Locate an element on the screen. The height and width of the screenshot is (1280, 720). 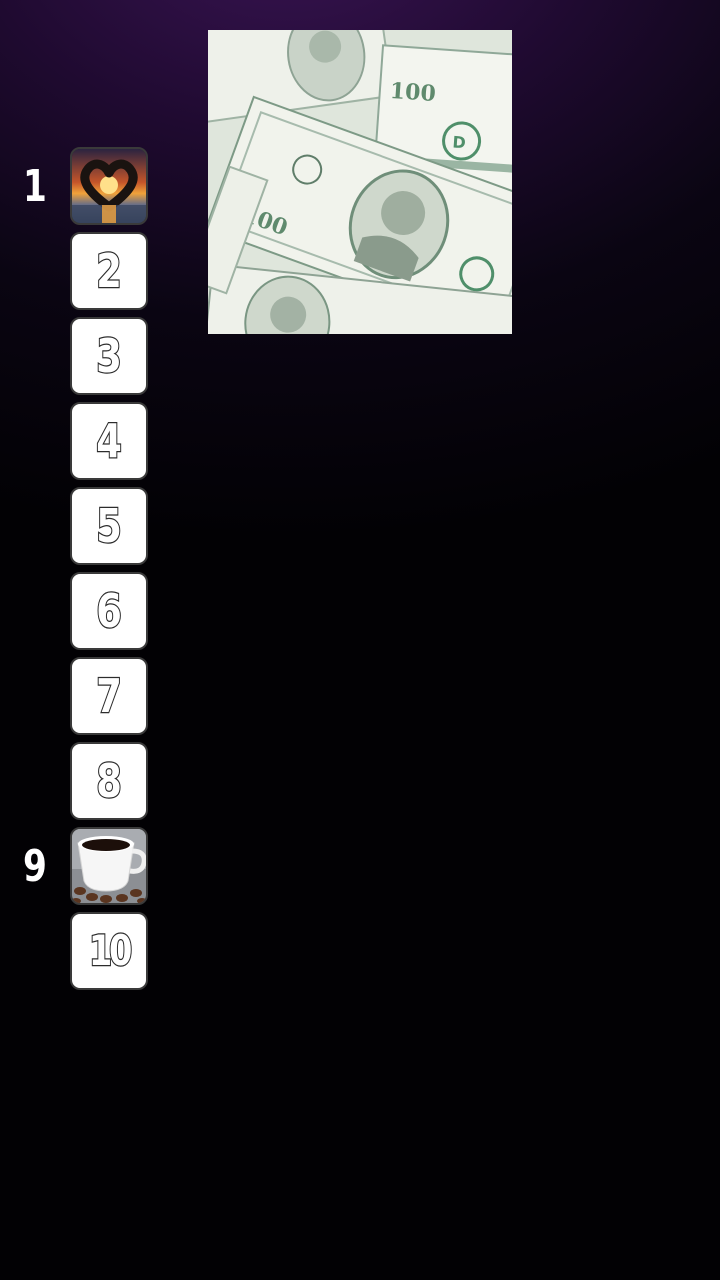
slot-tile-6: 6 is located at coordinates (109, 611).